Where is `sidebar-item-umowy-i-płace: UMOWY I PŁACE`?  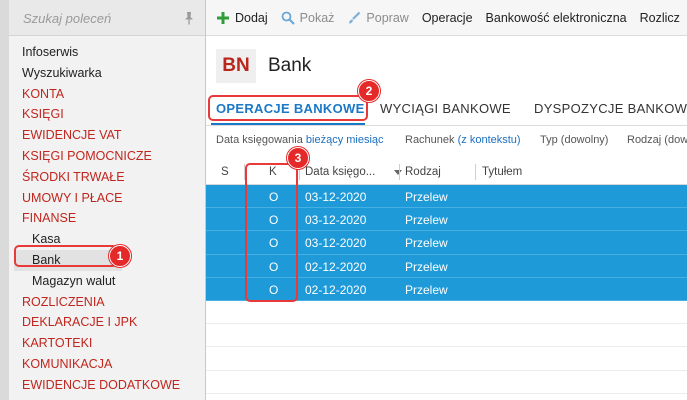
sidebar-item-umowy-i-płace: UMOWY I PŁACE is located at coordinates (112, 198).